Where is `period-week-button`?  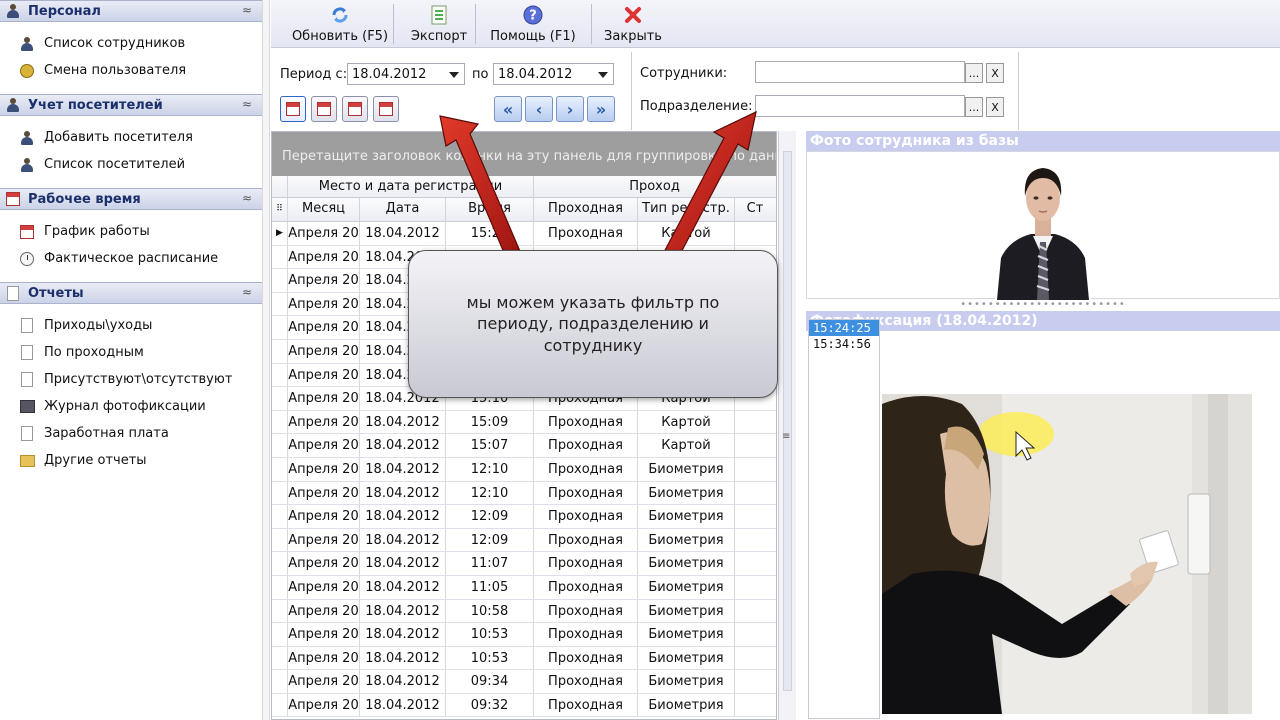 period-week-button is located at coordinates (324, 109).